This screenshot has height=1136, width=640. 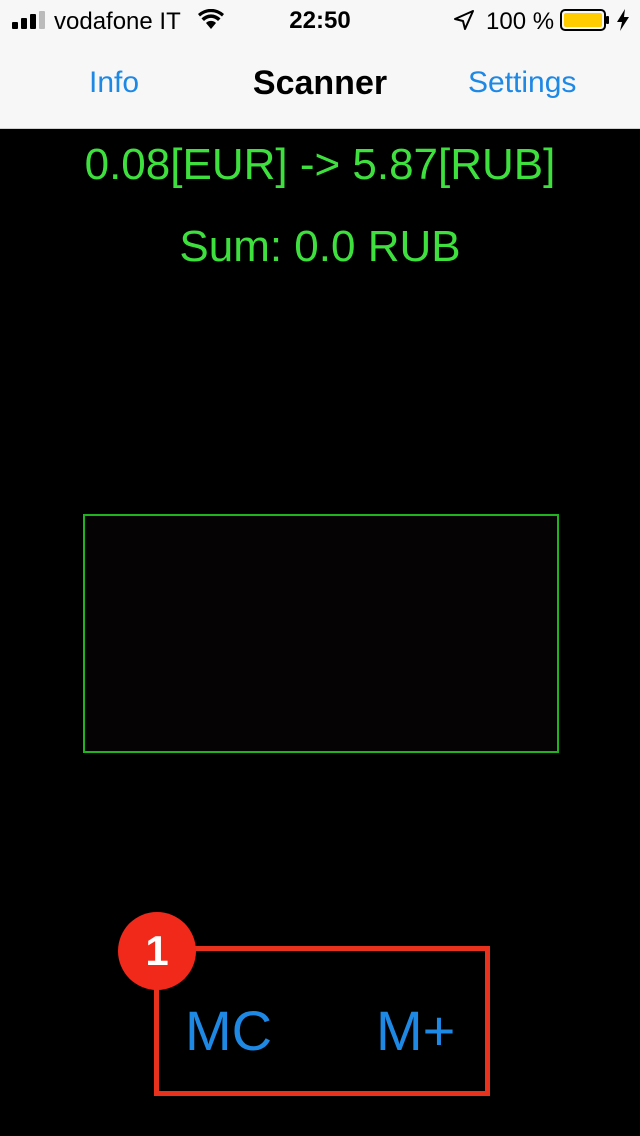 What do you see at coordinates (157, 951) in the screenshot?
I see `annotation-badge: 1` at bounding box center [157, 951].